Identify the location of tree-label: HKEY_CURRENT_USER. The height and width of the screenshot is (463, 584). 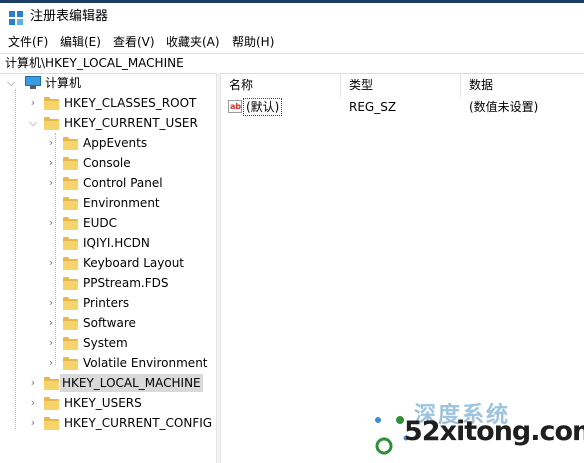
(131, 123).